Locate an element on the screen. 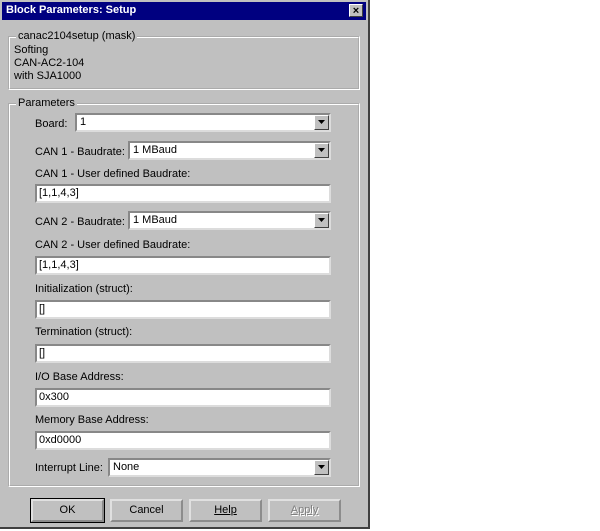 Image resolution: width=600 pixels, height=531 pixels. can1-baudrate-label: CAN 1 - Baudrate: is located at coordinates (80, 152).